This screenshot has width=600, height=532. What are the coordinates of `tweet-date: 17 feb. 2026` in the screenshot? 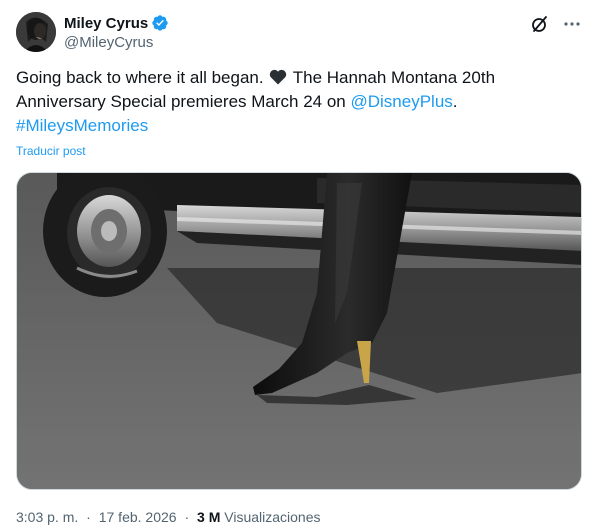 It's located at (138, 517).